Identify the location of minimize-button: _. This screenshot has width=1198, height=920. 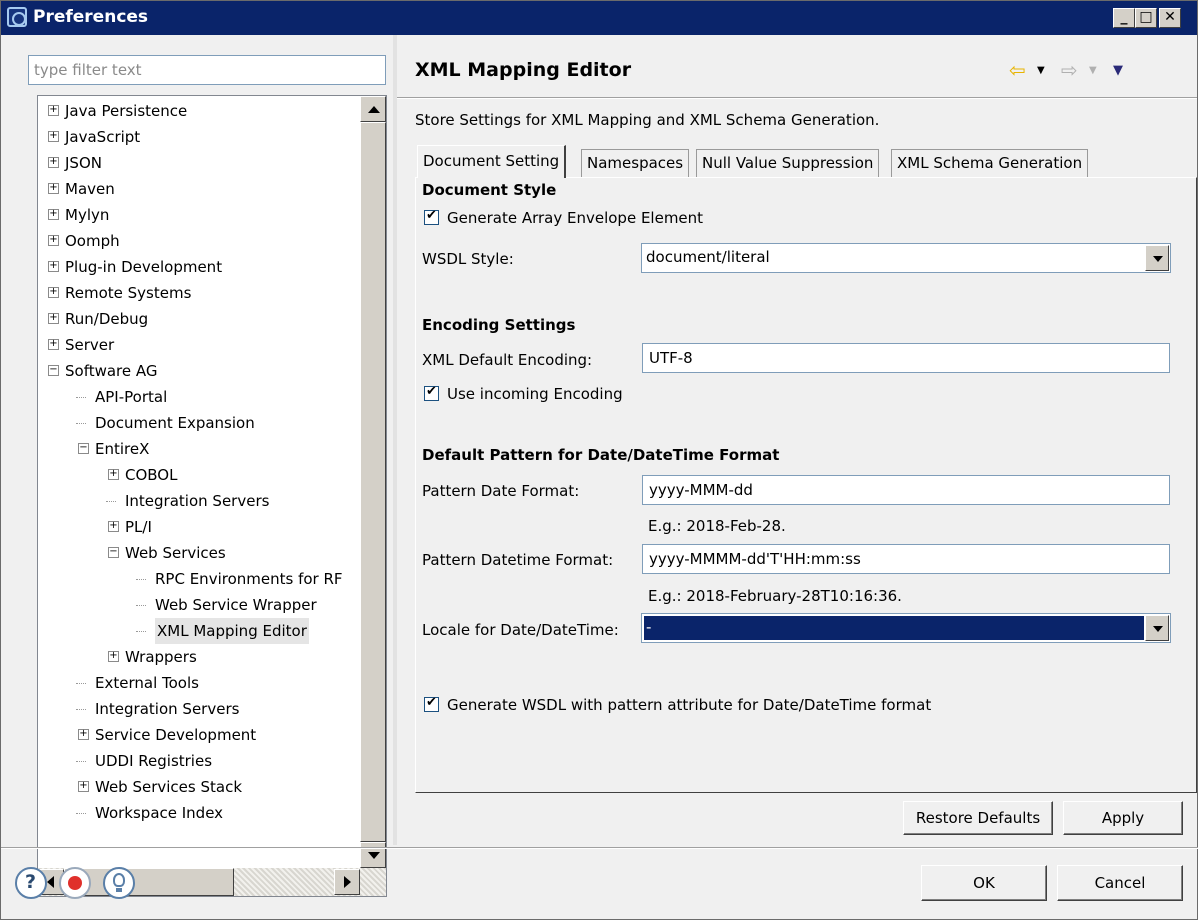
(1124, 18).